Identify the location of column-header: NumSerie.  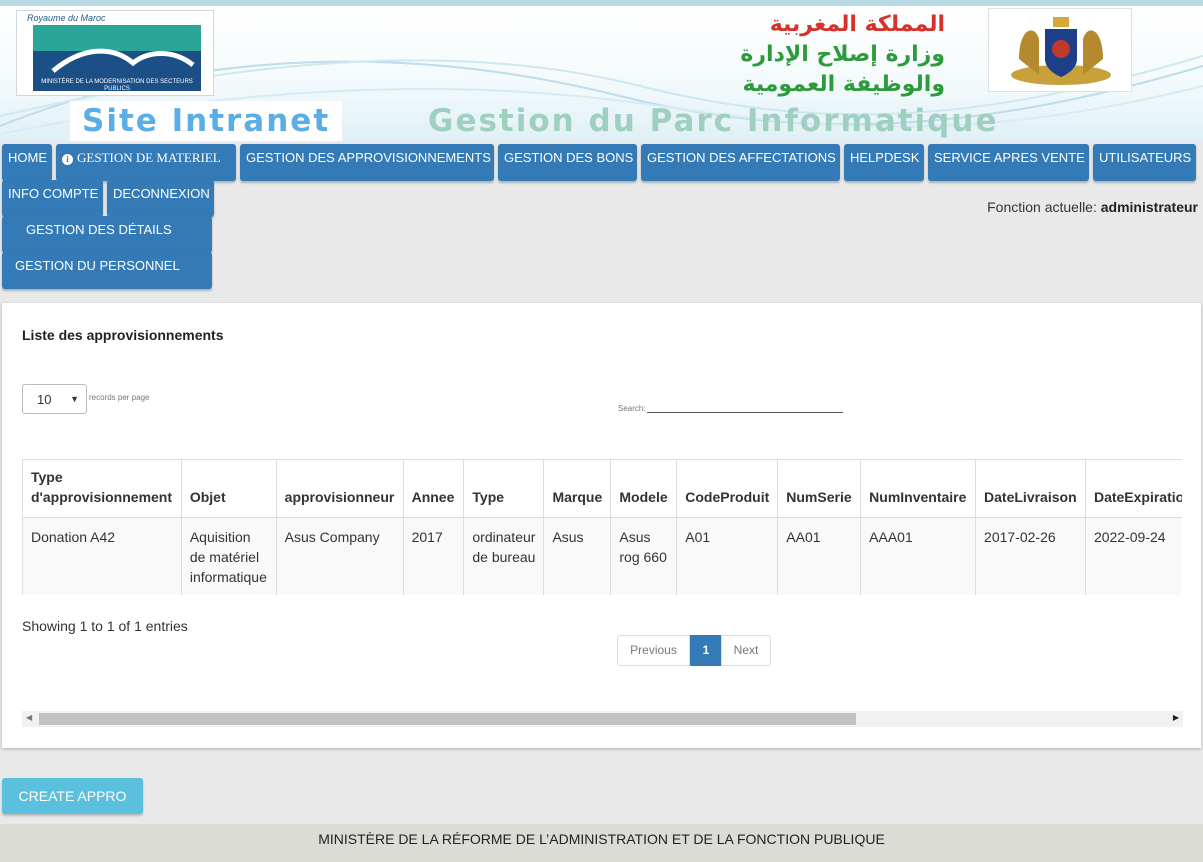
(819, 488).